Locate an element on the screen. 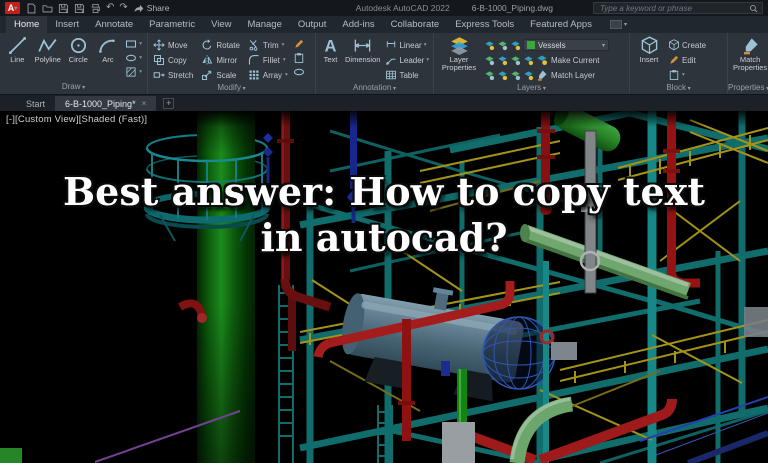 The width and height of the screenshot is (768, 463). new-drawing-icon is located at coordinates (31, 8).